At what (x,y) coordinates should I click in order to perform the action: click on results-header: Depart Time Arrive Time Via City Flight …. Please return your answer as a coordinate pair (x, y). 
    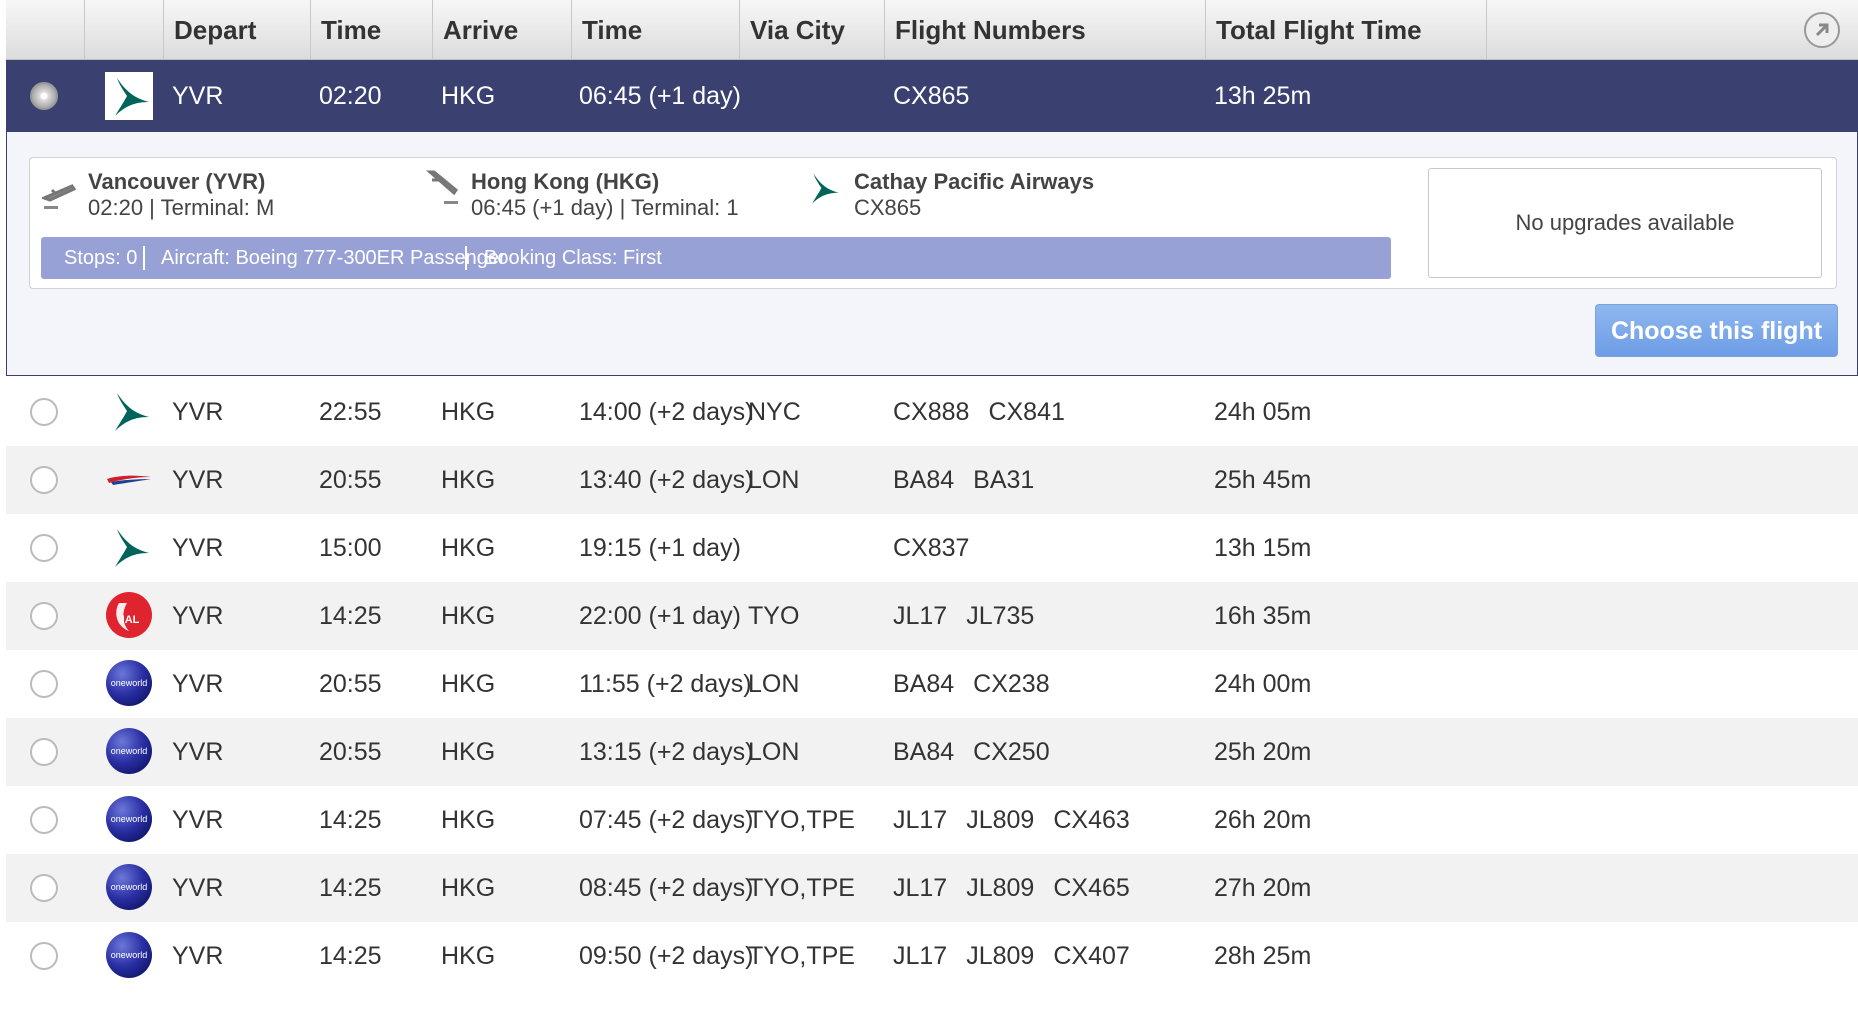
    Looking at the image, I should click on (932, 30).